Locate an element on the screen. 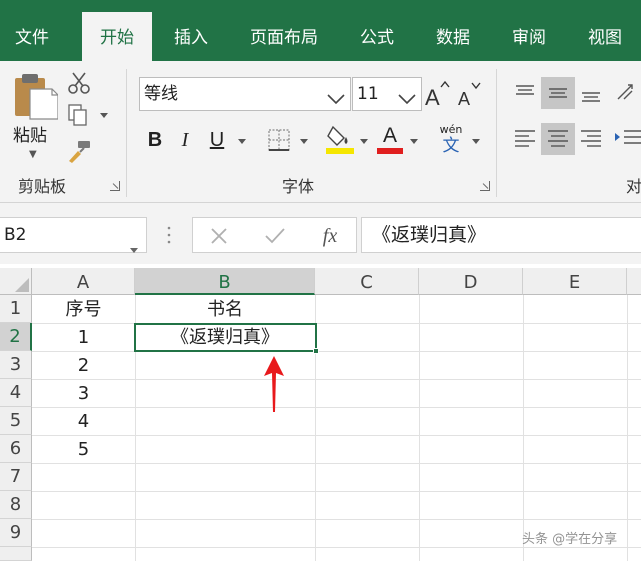 The image size is (641, 561). paste-dropdown-icon: ▼ is located at coordinates (33, 154).